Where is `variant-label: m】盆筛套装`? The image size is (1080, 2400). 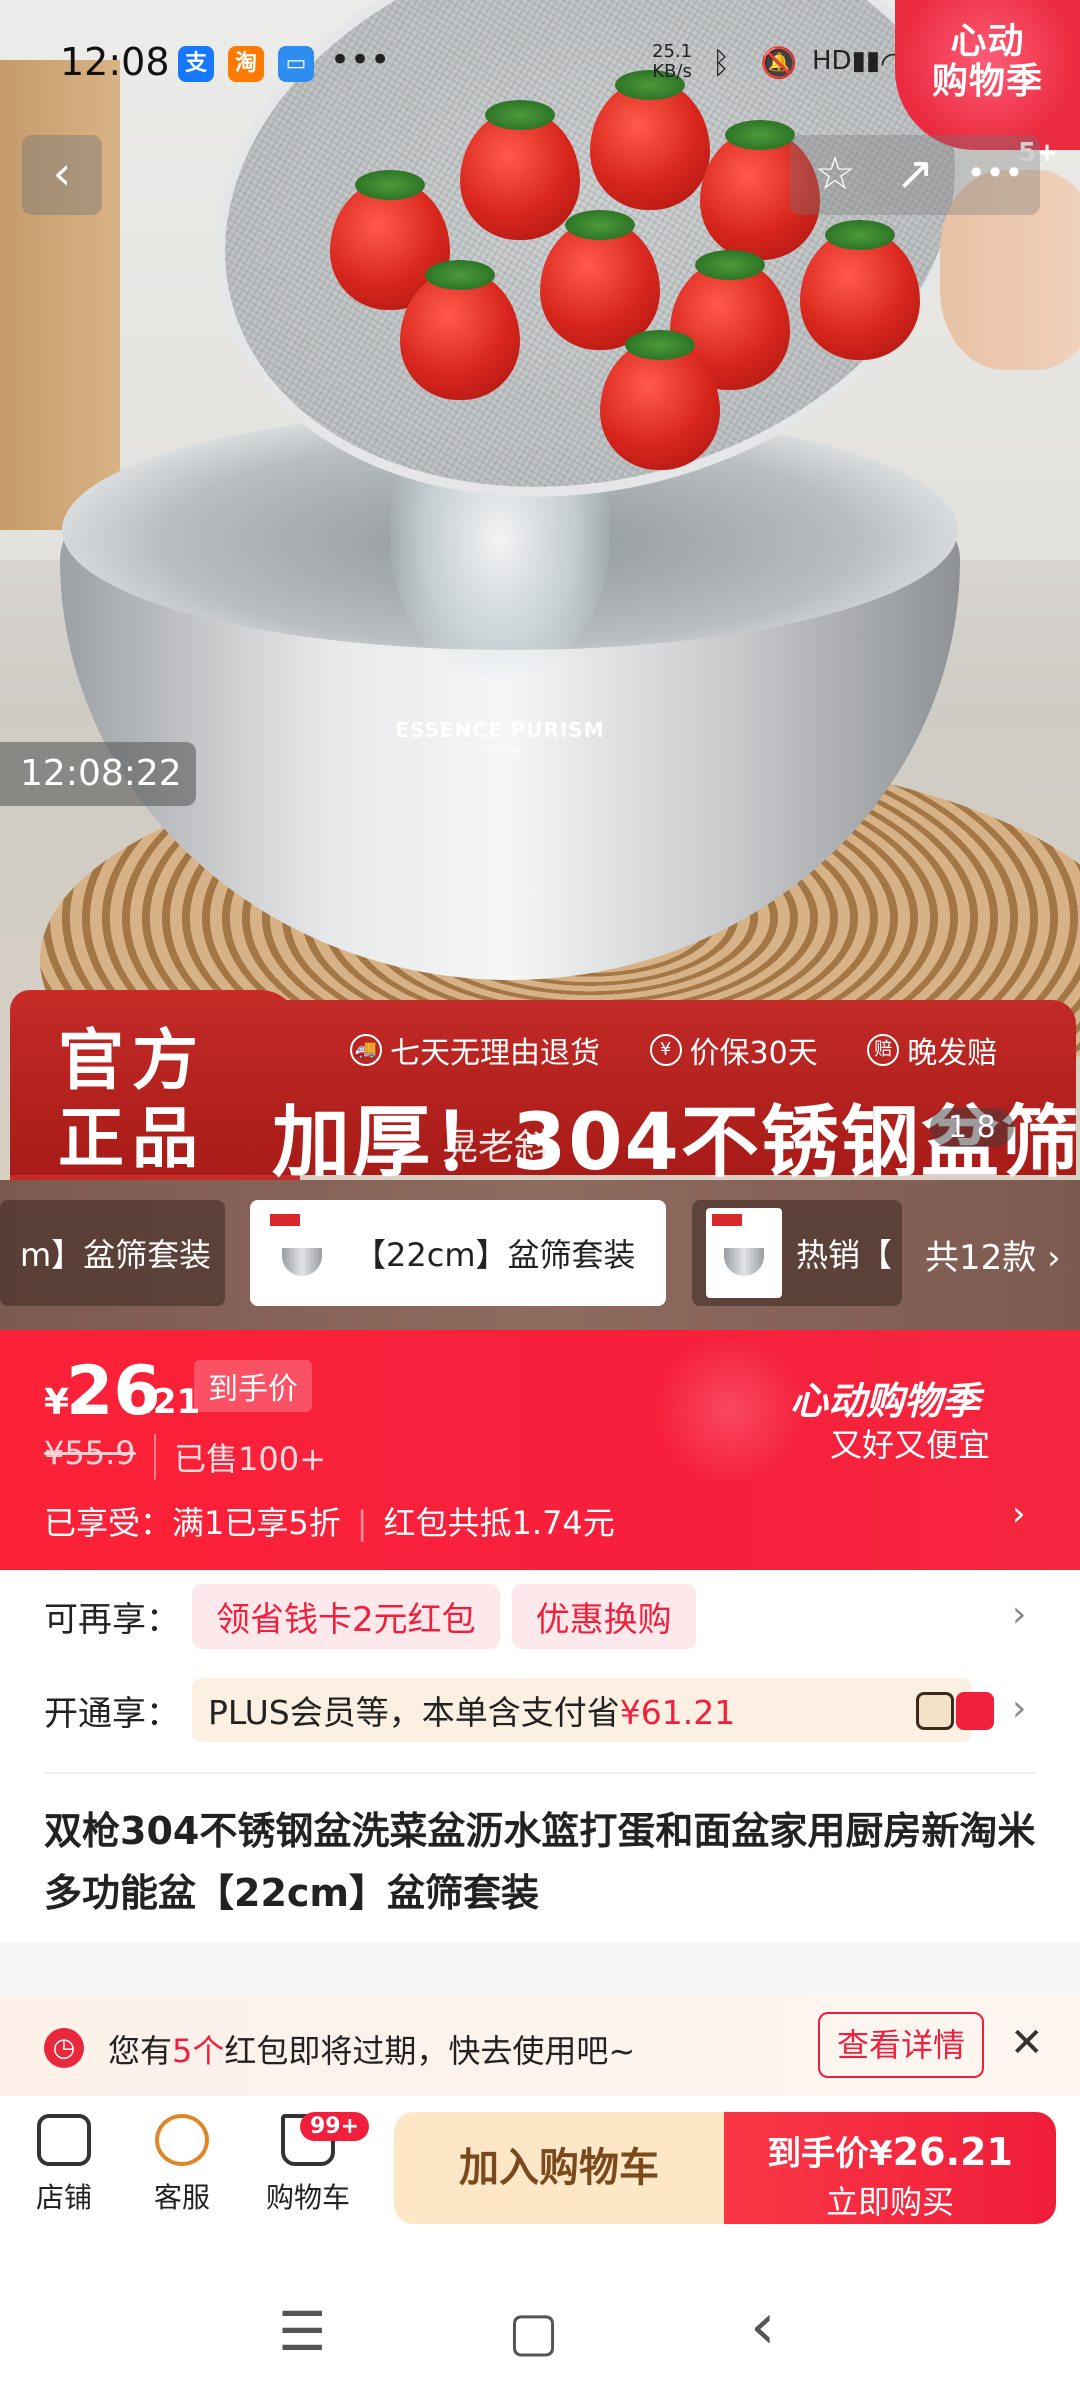 variant-label: m】盆筛套装 is located at coordinates (116, 1255).